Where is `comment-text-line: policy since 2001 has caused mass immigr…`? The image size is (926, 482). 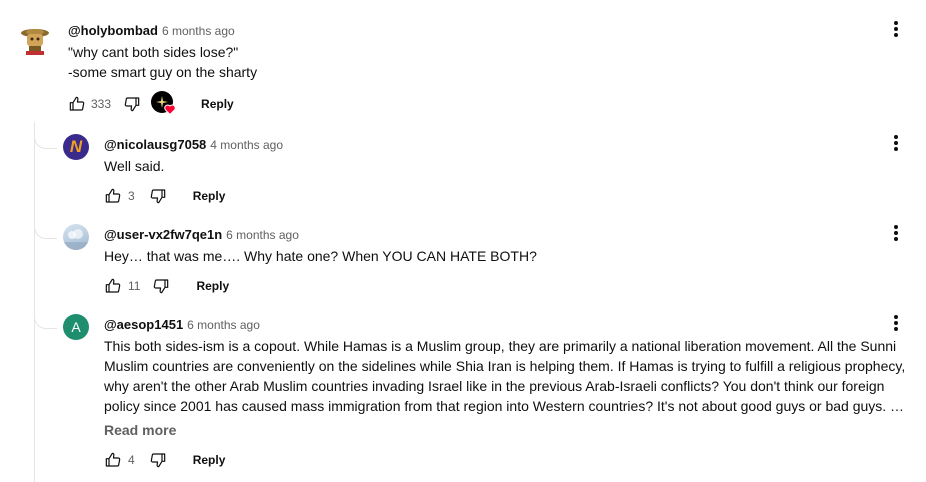 comment-text-line: policy since 2001 has caused mass immigr… is located at coordinates (504, 406).